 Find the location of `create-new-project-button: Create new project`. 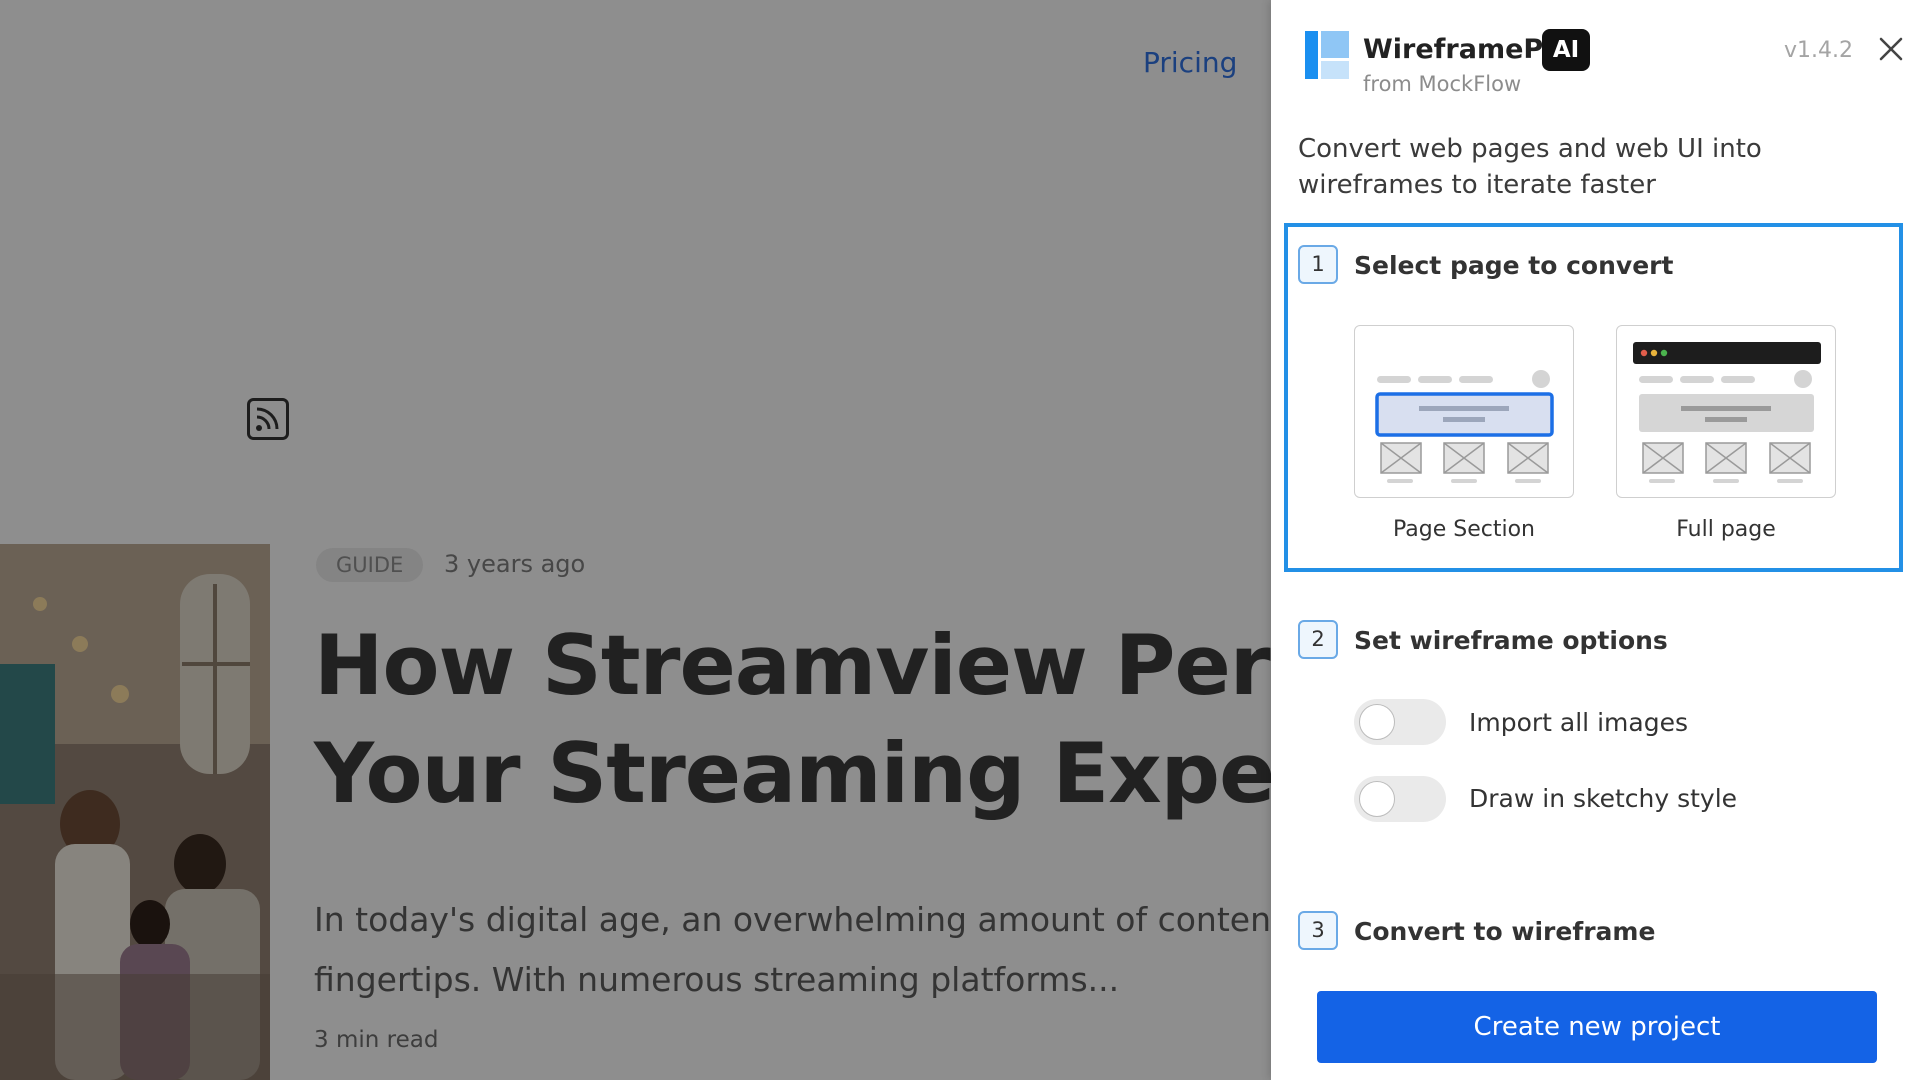

create-new-project-button: Create new project is located at coordinates (1597, 1027).